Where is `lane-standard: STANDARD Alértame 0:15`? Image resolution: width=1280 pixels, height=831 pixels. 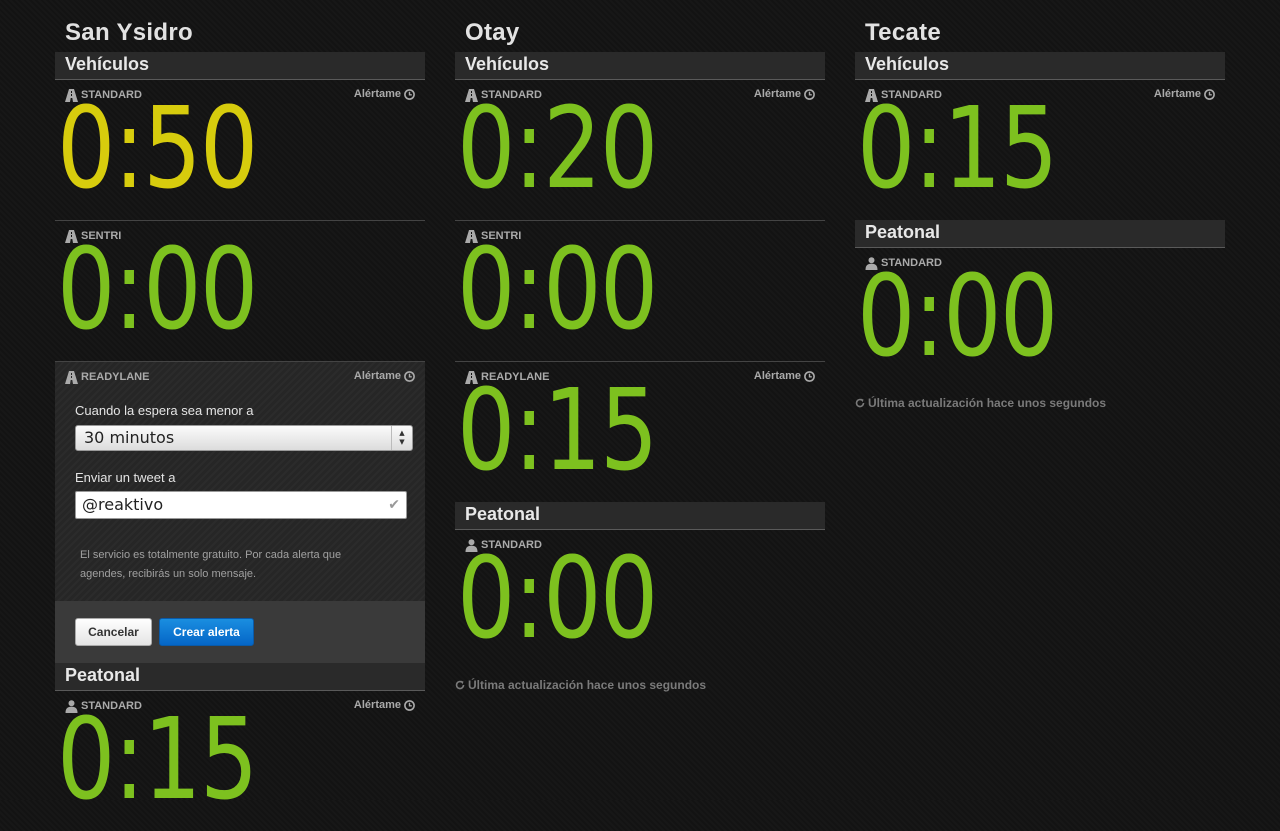 lane-standard: STANDARD Alértame 0:15 is located at coordinates (1040, 150).